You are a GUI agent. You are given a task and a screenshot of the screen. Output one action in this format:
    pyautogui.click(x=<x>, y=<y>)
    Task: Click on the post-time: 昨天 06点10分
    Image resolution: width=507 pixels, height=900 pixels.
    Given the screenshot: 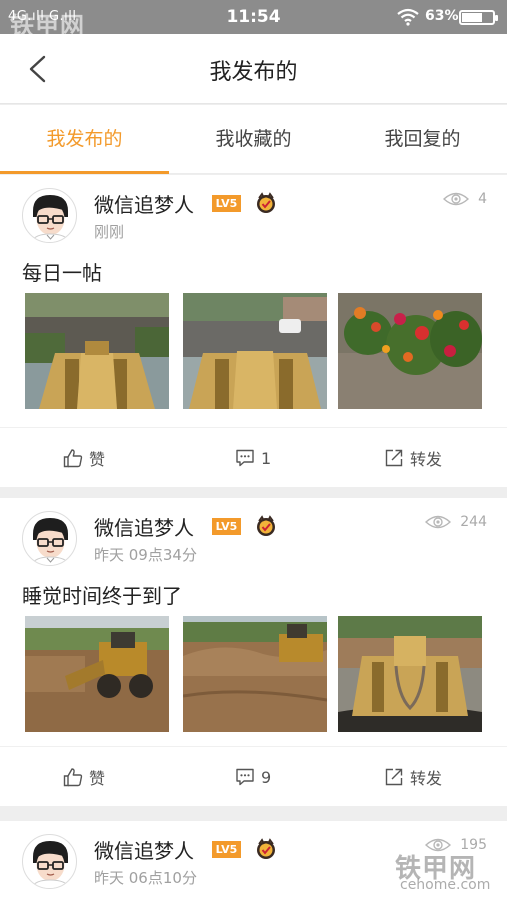 What is the action you would take?
    pyautogui.click(x=145, y=878)
    